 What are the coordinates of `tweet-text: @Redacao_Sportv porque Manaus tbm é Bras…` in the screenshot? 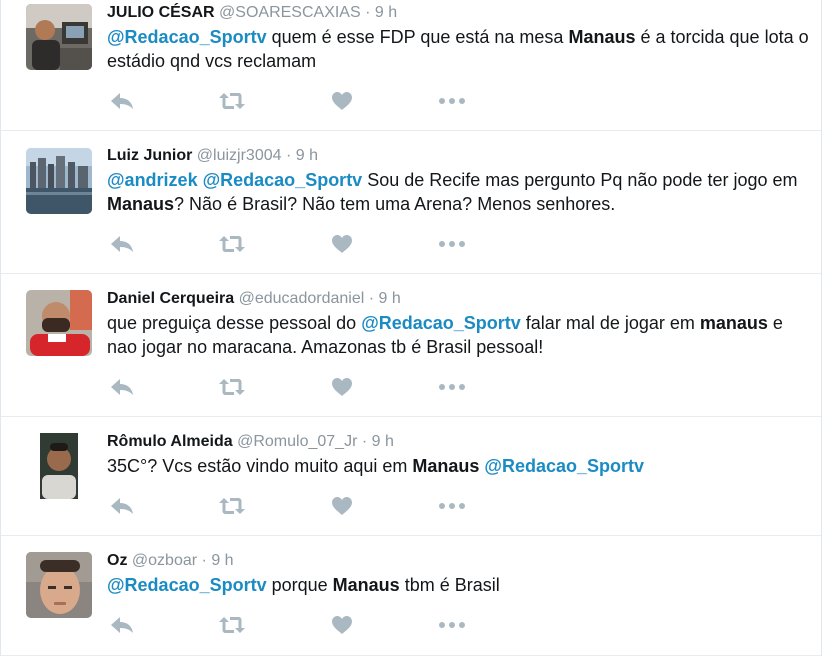 It's located at (458, 585).